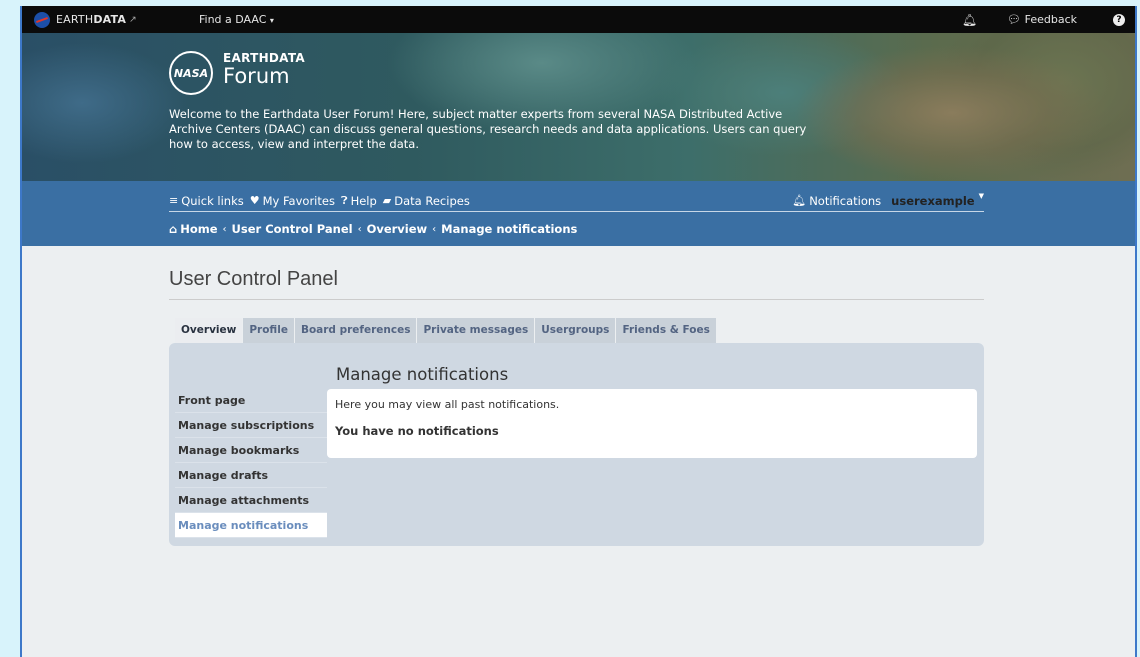 The width and height of the screenshot is (1140, 657). Describe the element at coordinates (133, 19) in the screenshot. I see `external-link-icon: ↗` at that location.